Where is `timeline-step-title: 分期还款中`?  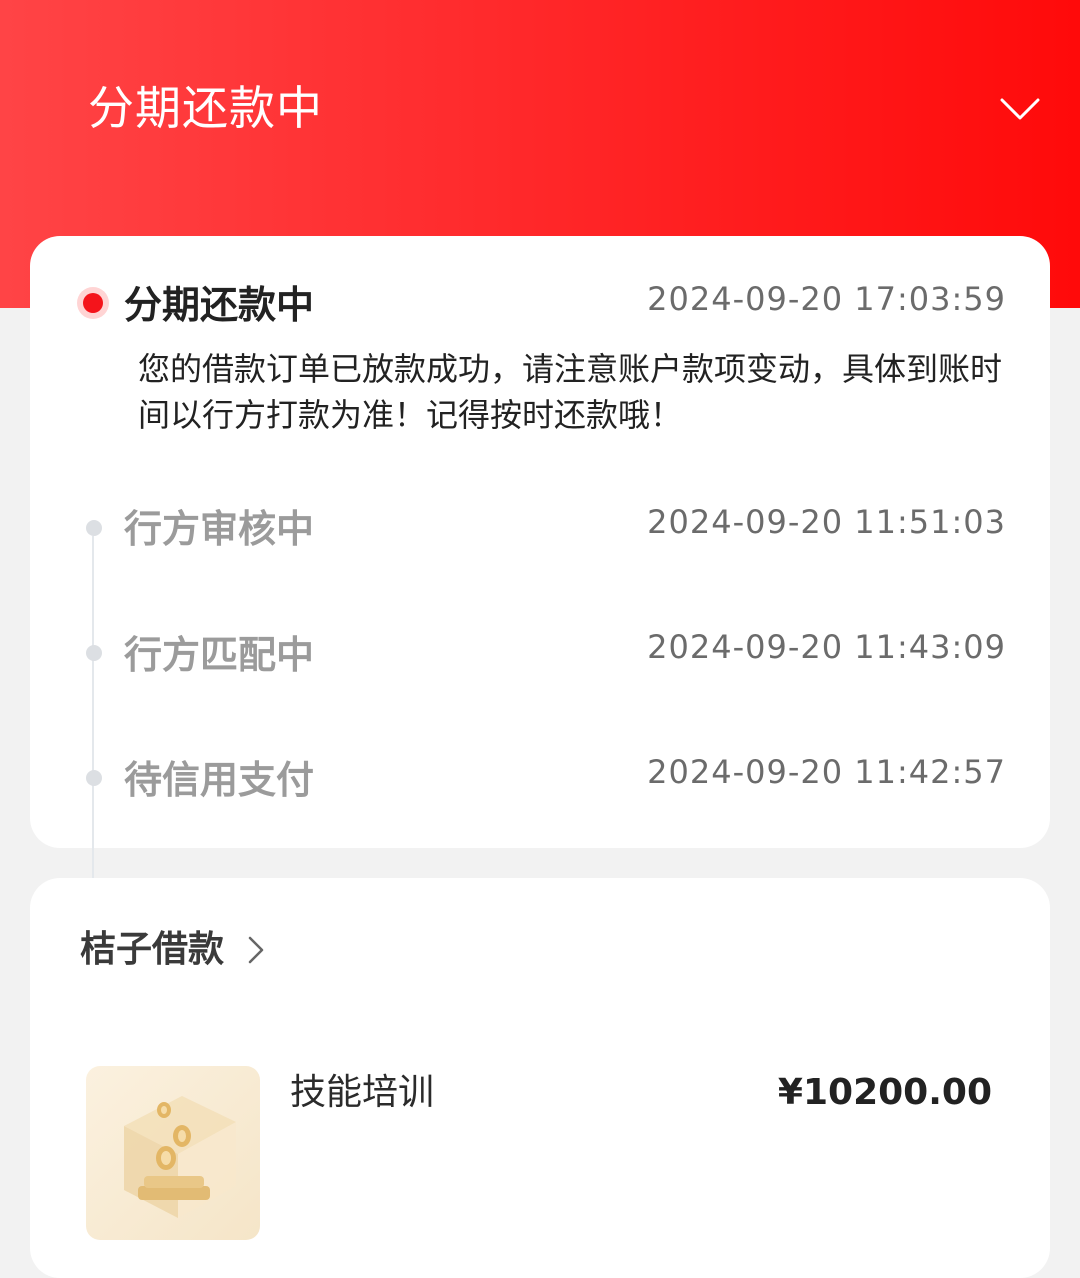 timeline-step-title: 分期还款中 is located at coordinates (219, 305).